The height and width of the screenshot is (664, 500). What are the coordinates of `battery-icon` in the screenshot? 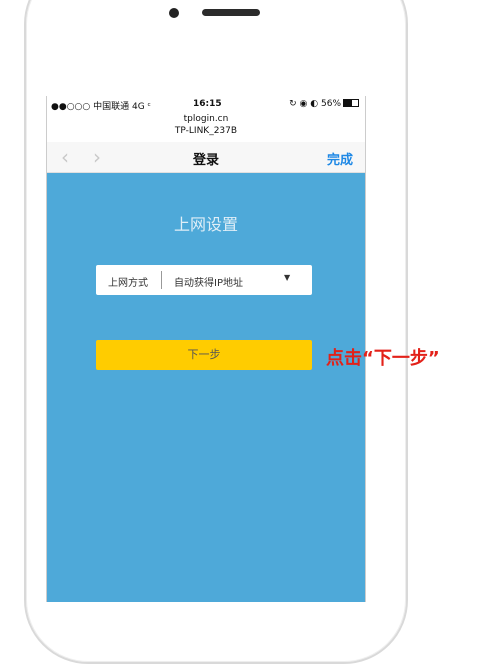 It's located at (351, 103).